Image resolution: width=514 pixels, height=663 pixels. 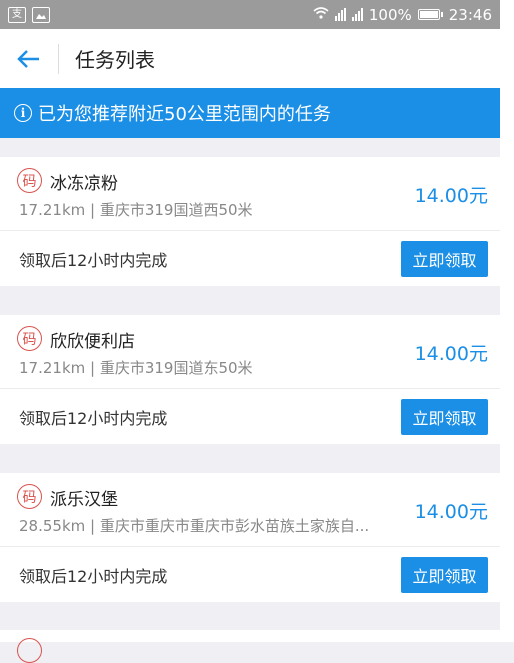 I want to click on shop-name: 欣欣便利店, so click(x=92, y=342).